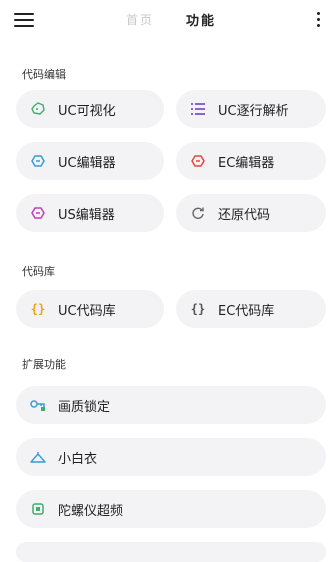 The height and width of the screenshot is (562, 330). Describe the element at coordinates (38, 161) in the screenshot. I see `uc-editor-icon` at that location.